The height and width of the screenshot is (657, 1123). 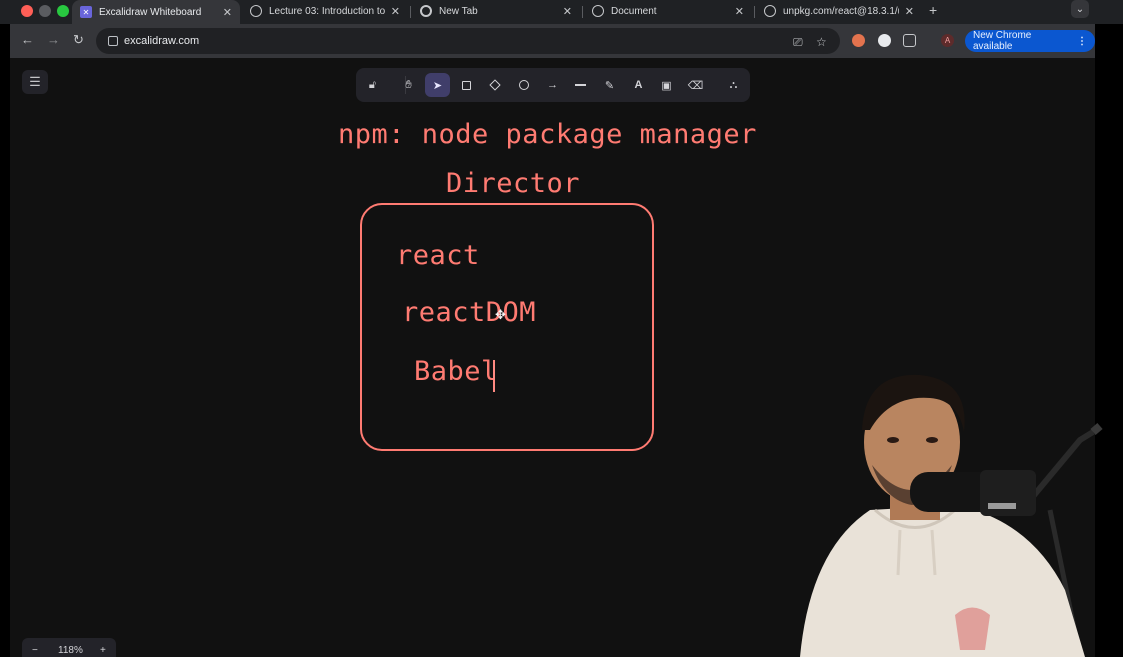 What do you see at coordinates (638, 85) in the screenshot?
I see `text-tool-icon: A` at bounding box center [638, 85].